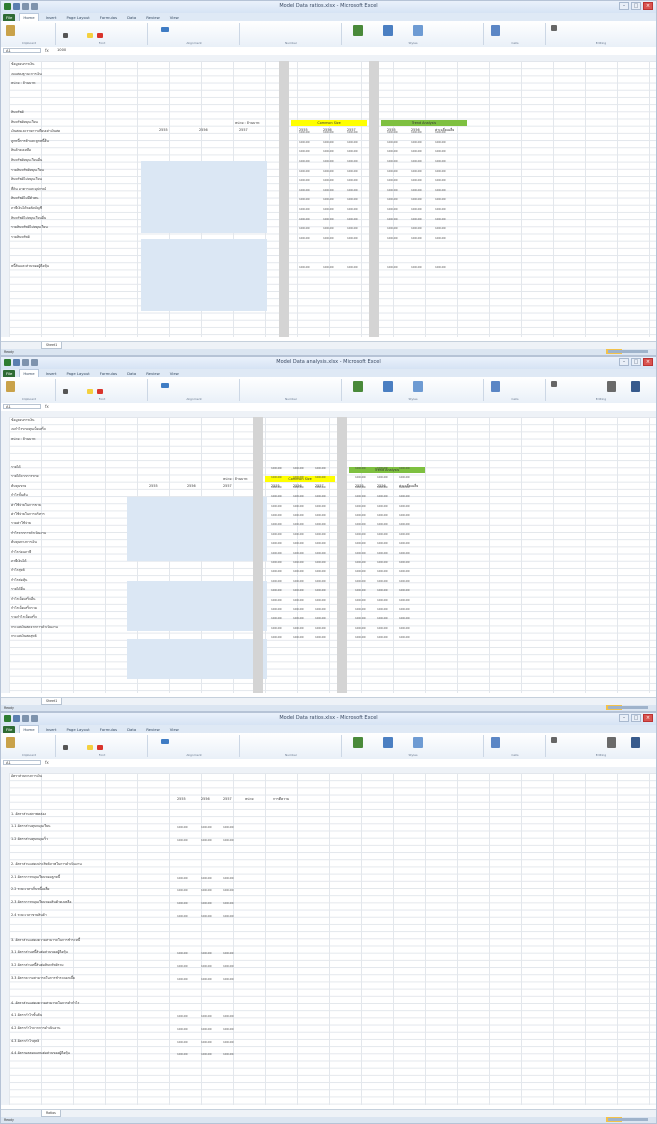 The height and width of the screenshot is (1124, 657). I want to click on tab-view: View, so click(174, 17).